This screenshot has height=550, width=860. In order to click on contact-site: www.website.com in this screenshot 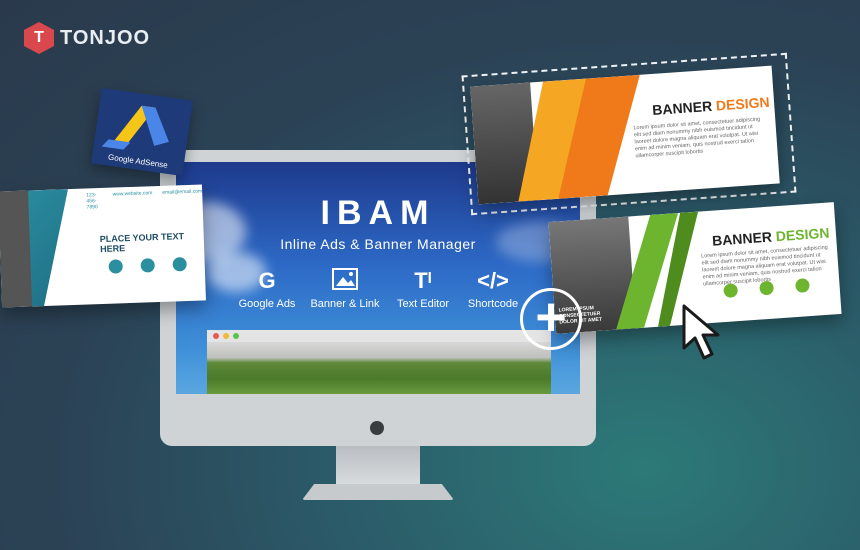, I will do `click(132, 194)`.